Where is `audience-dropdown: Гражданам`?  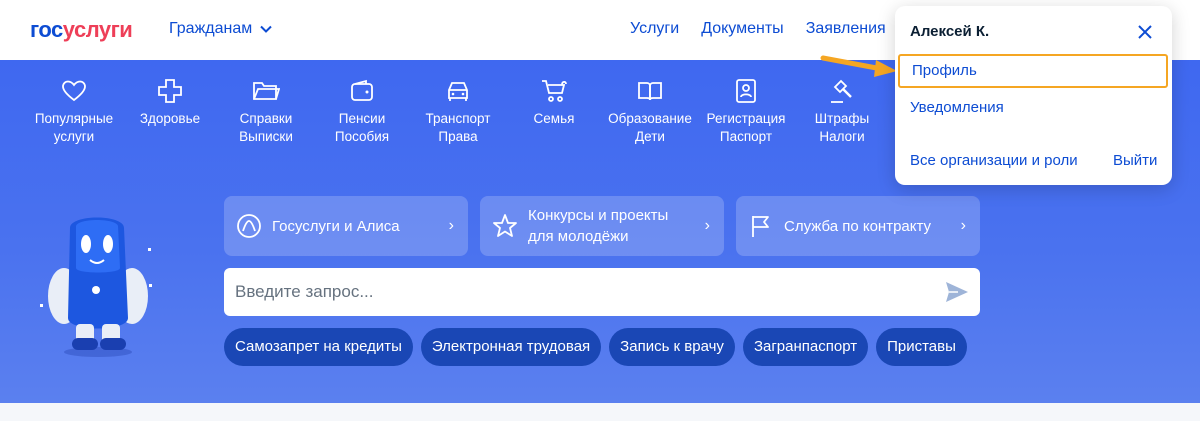 audience-dropdown: Гражданам is located at coordinates (220, 29).